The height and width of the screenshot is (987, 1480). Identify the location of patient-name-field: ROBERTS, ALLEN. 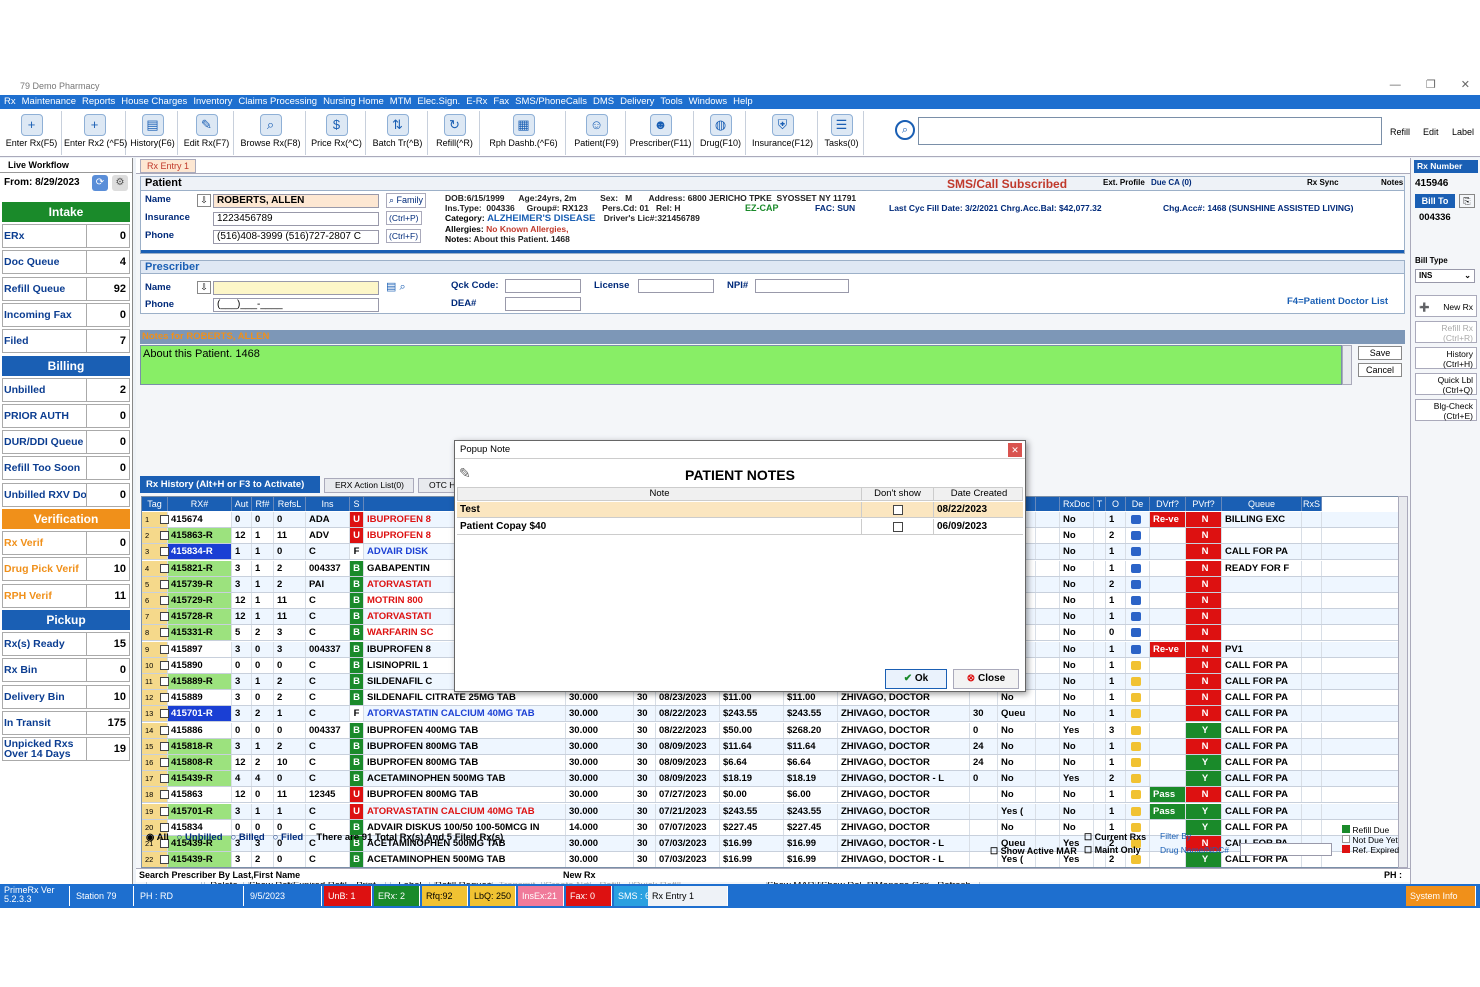
(296, 201).